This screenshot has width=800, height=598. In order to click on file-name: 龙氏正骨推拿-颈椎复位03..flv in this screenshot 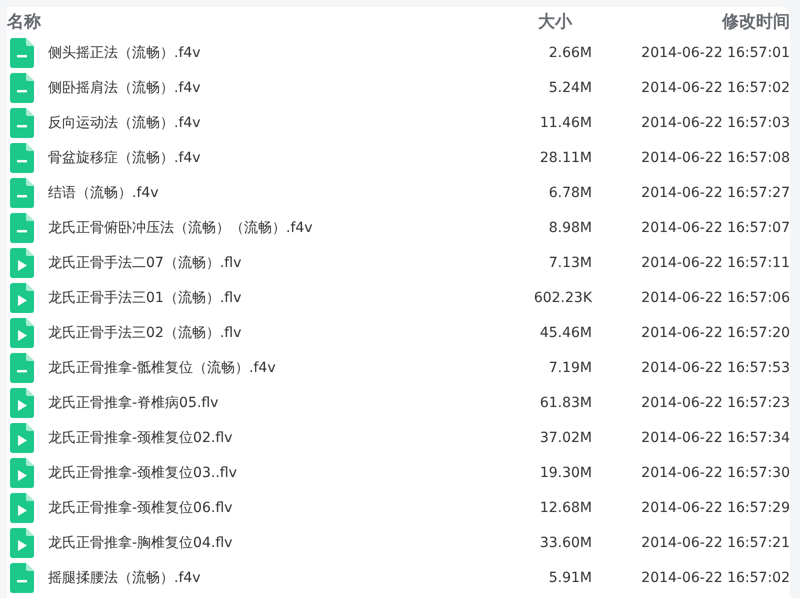, I will do `click(270, 473)`.